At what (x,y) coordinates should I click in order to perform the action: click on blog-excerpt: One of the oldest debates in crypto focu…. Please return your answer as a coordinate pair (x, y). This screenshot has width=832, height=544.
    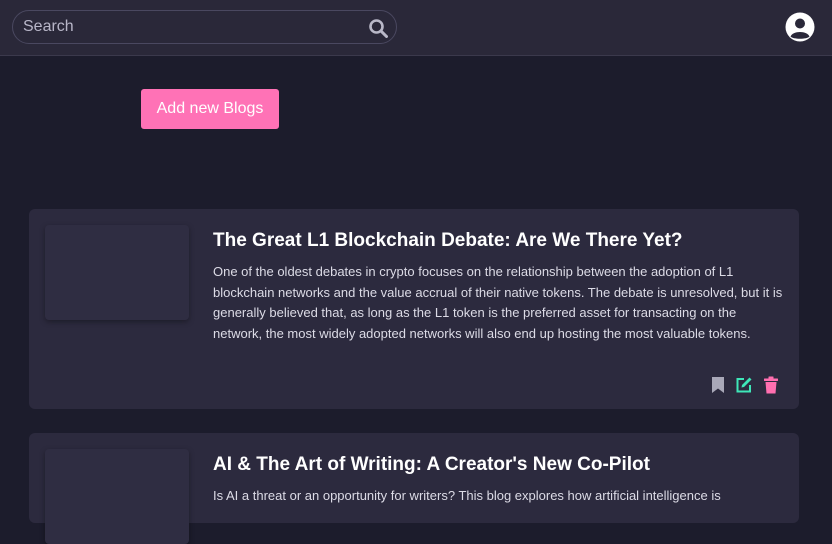
    Looking at the image, I should click on (498, 302).